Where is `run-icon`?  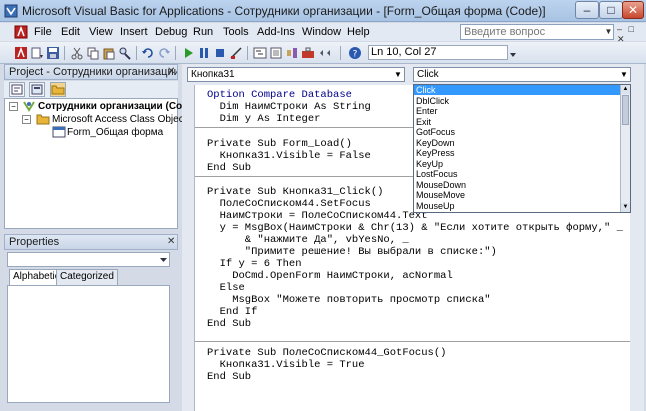 run-icon is located at coordinates (188, 53).